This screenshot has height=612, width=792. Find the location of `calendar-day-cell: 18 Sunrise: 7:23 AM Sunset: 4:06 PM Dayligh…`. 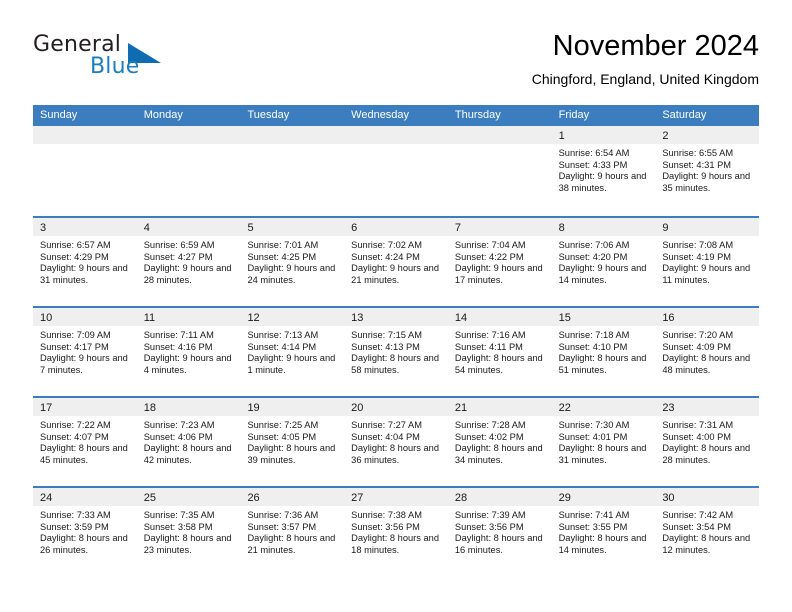

calendar-day-cell: 18 Sunrise: 7:23 AM Sunset: 4:06 PM Dayligh… is located at coordinates (188, 442).